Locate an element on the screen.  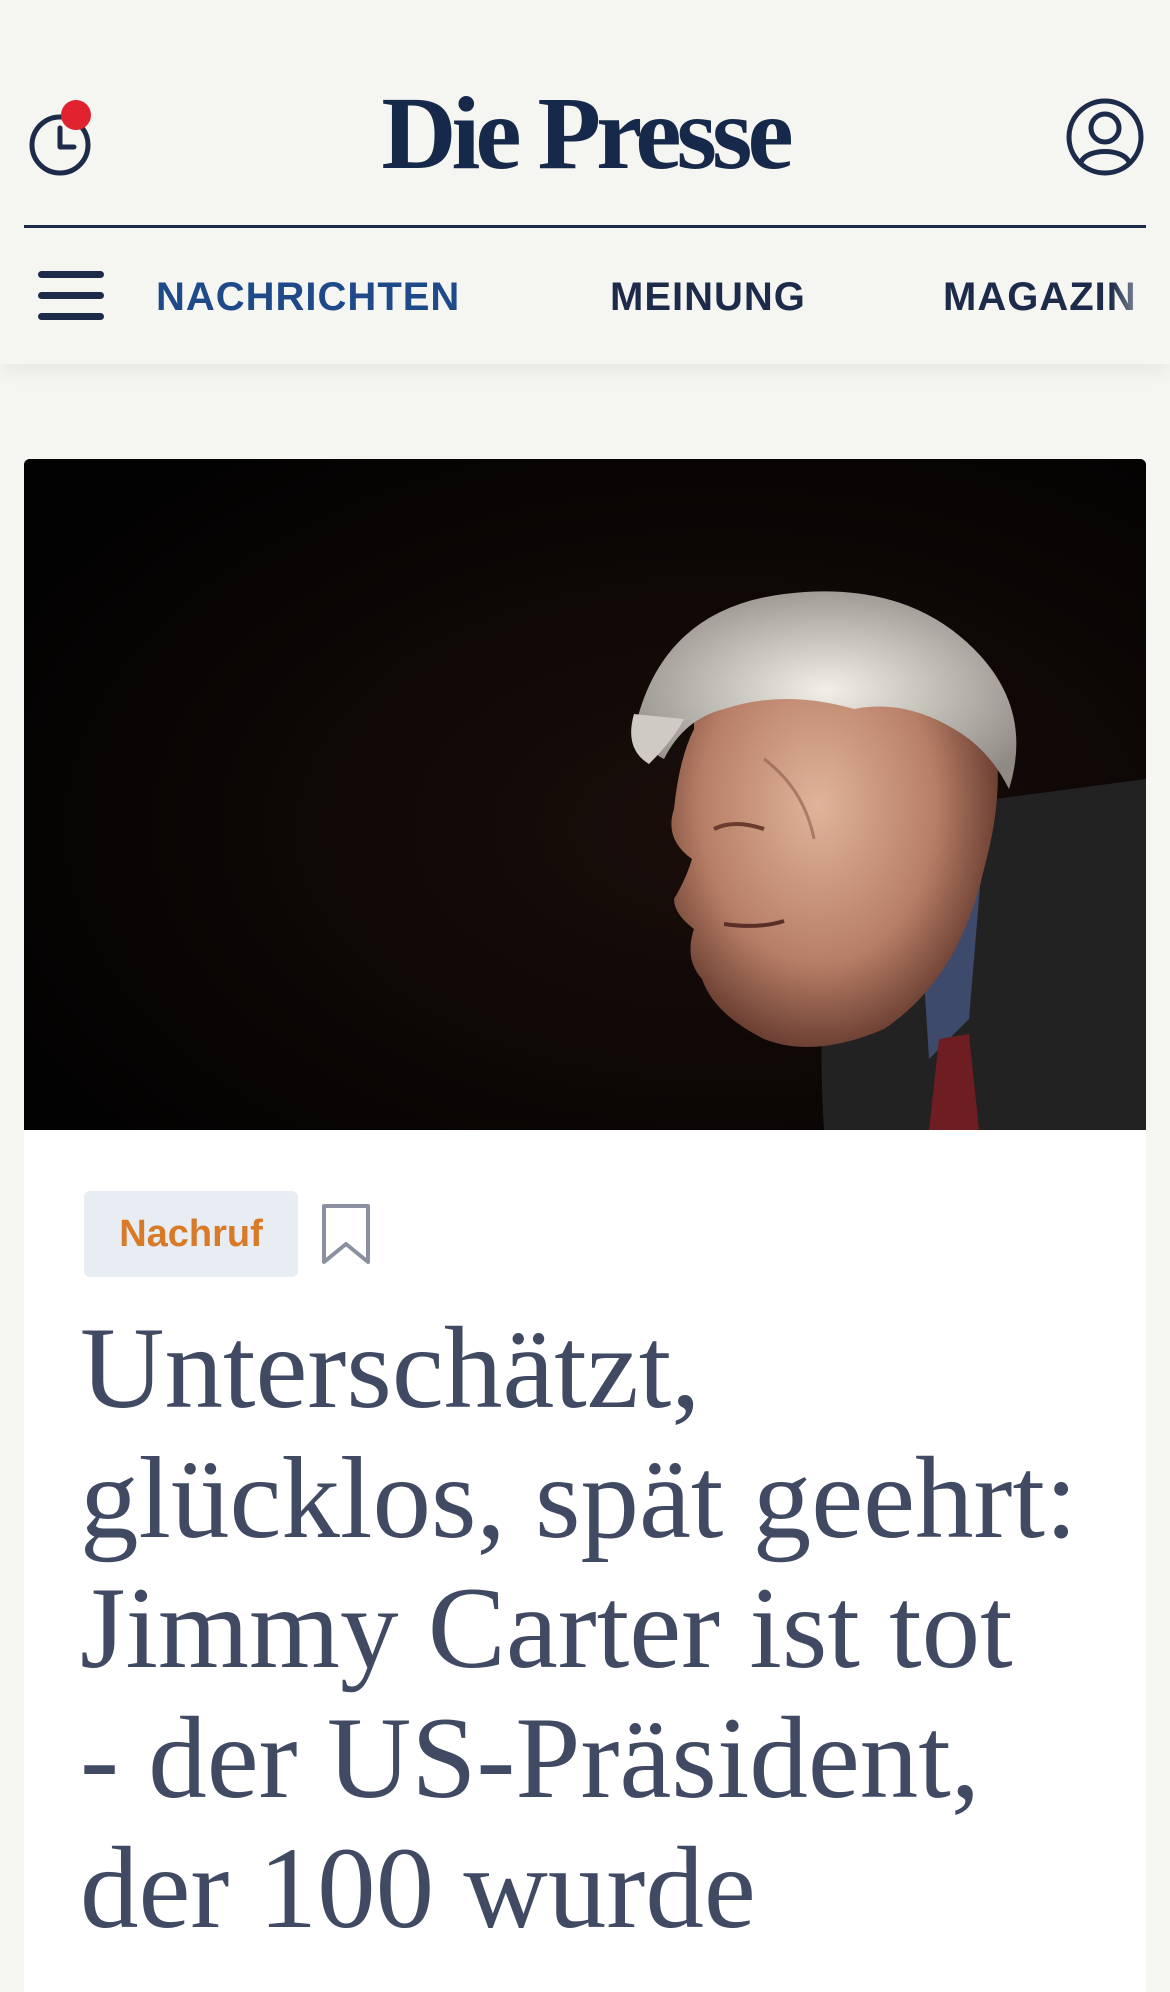
account-button is located at coordinates (1105, 137).